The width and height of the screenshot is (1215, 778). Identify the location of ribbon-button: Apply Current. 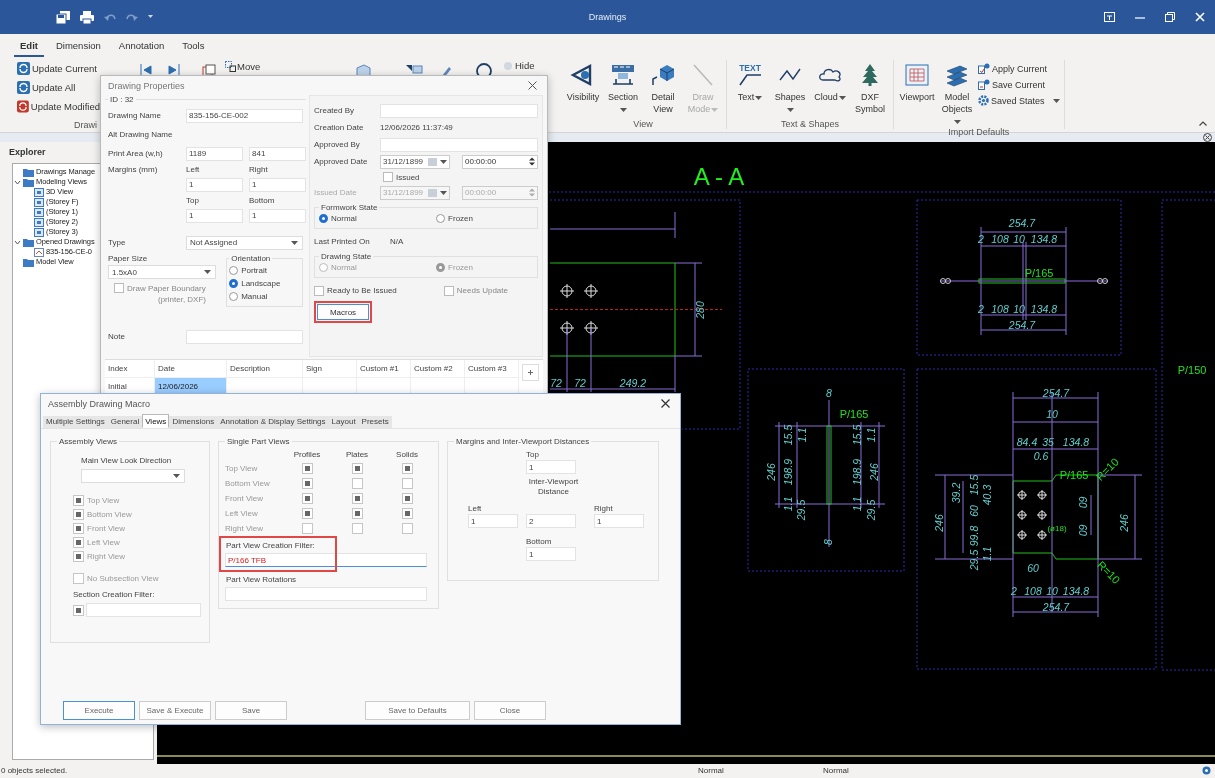
(1019, 68).